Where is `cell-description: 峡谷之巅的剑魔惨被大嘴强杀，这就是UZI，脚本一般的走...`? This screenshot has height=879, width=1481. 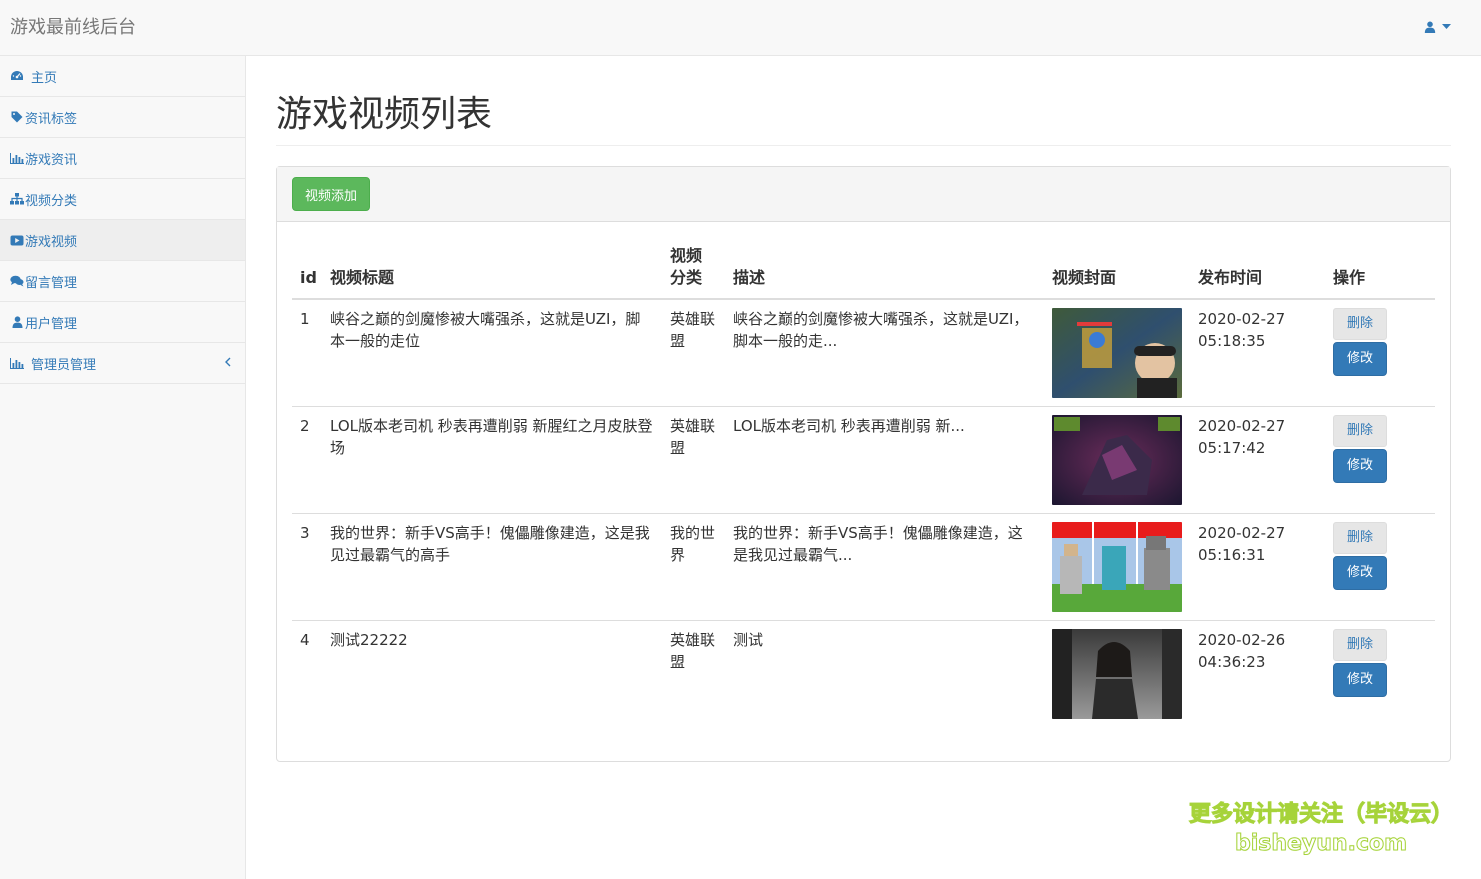 cell-description: 峡谷之巅的剑魔惨被大嘴强杀，这就是UZI，脚本一般的走... is located at coordinates (881, 330).